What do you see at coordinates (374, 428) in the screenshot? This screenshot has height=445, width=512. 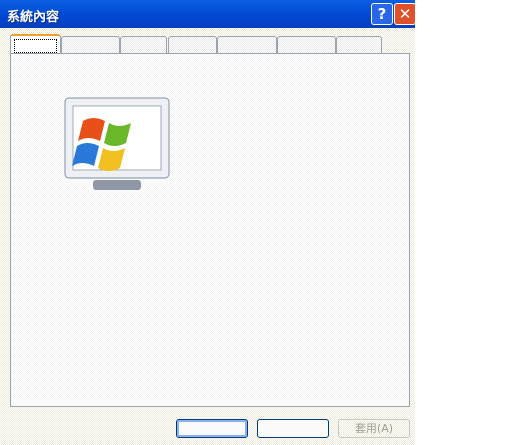 I see `apply-button: 套用(A)` at bounding box center [374, 428].